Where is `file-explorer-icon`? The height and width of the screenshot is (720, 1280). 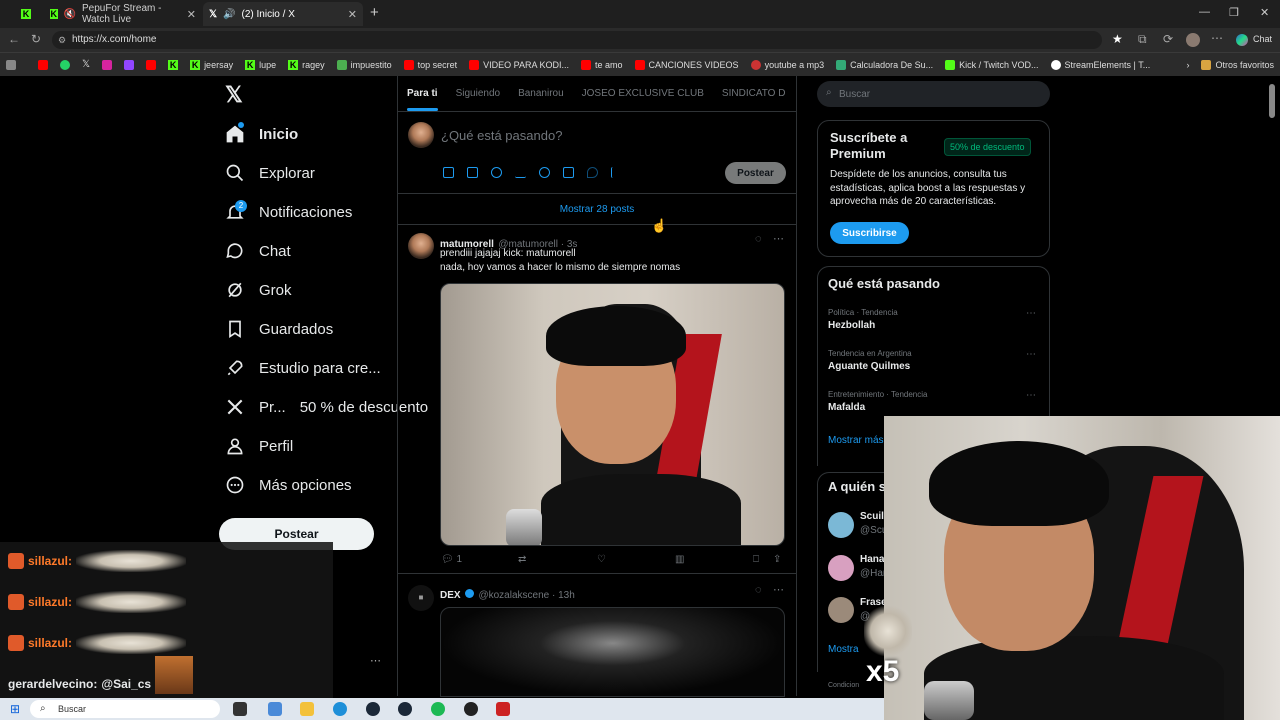
file-explorer-icon is located at coordinates (307, 709).